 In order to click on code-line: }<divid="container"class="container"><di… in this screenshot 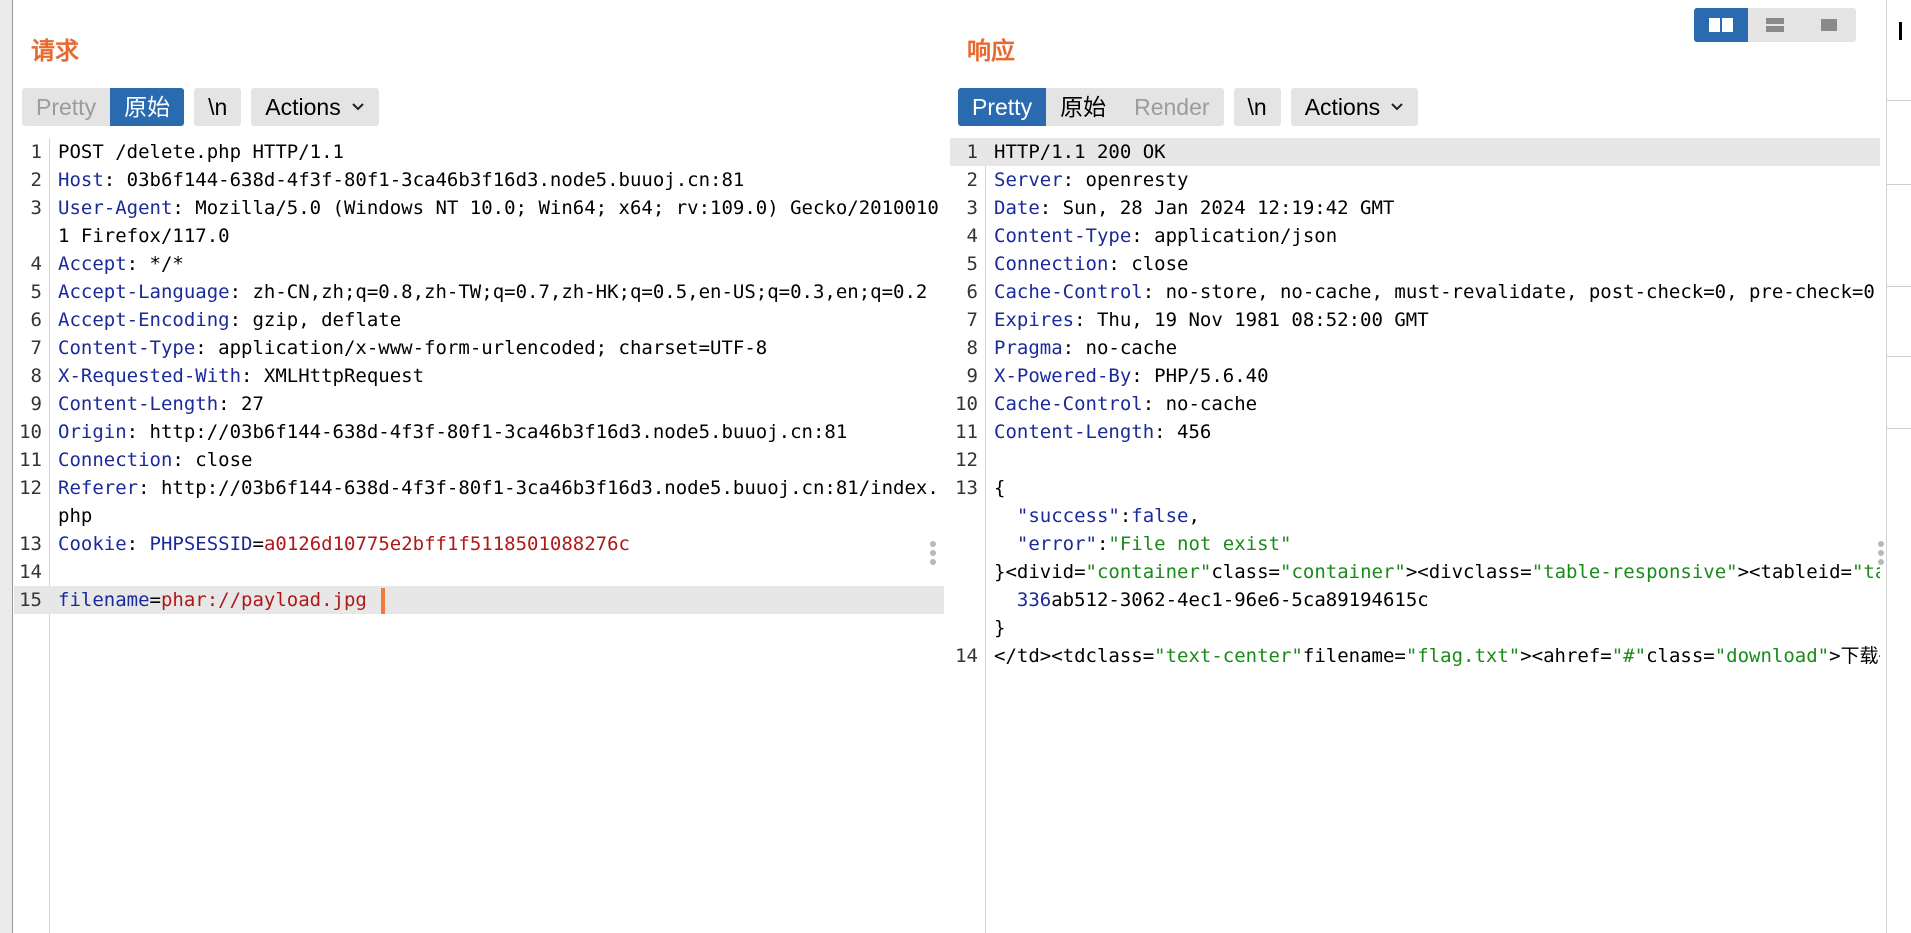, I will do `click(1415, 572)`.